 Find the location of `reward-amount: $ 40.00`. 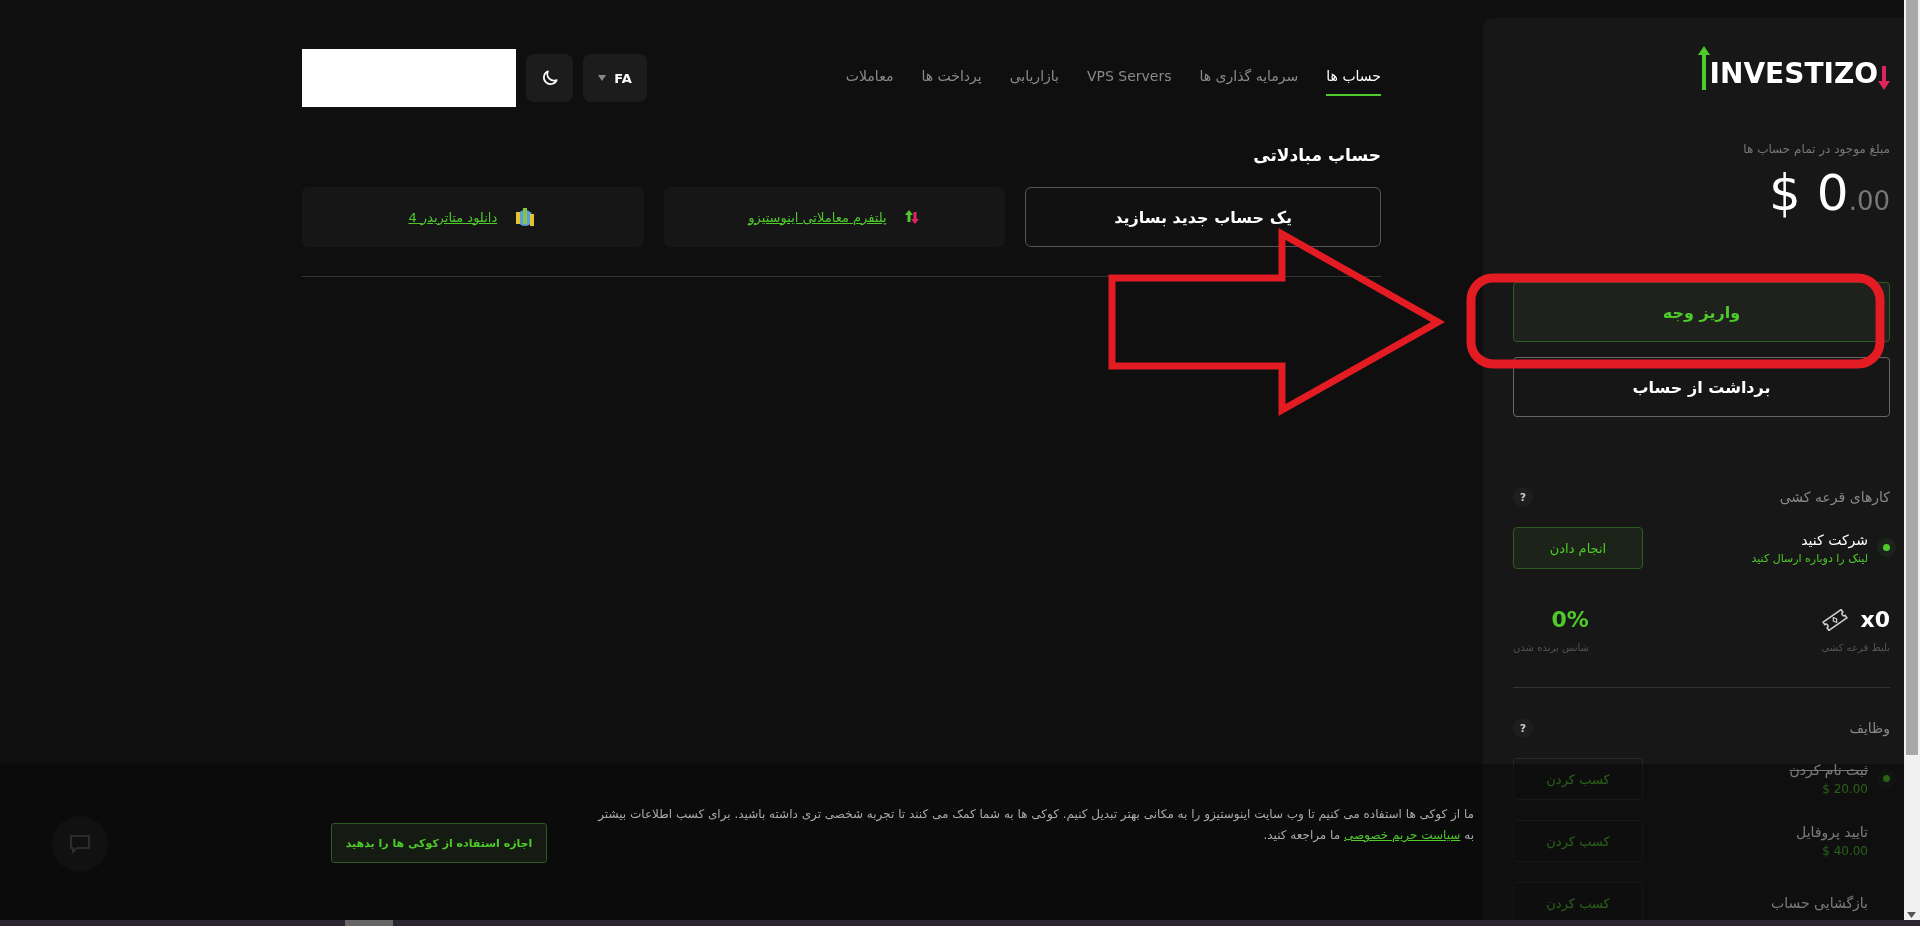

reward-amount: $ 40.00 is located at coordinates (1844, 851).